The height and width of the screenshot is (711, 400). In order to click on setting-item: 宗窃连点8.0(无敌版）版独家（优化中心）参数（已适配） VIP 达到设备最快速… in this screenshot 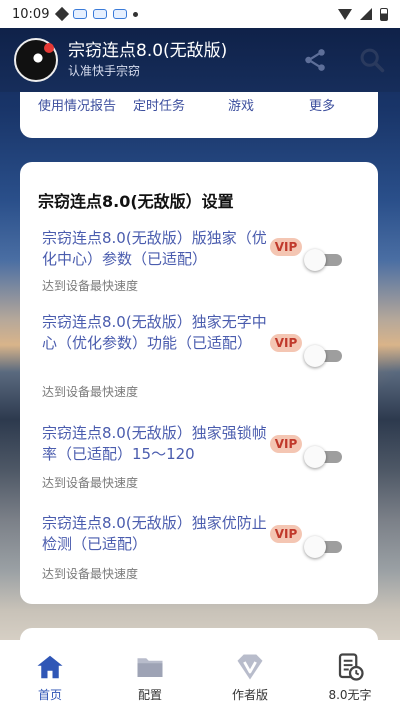, I will do `click(199, 263)`.